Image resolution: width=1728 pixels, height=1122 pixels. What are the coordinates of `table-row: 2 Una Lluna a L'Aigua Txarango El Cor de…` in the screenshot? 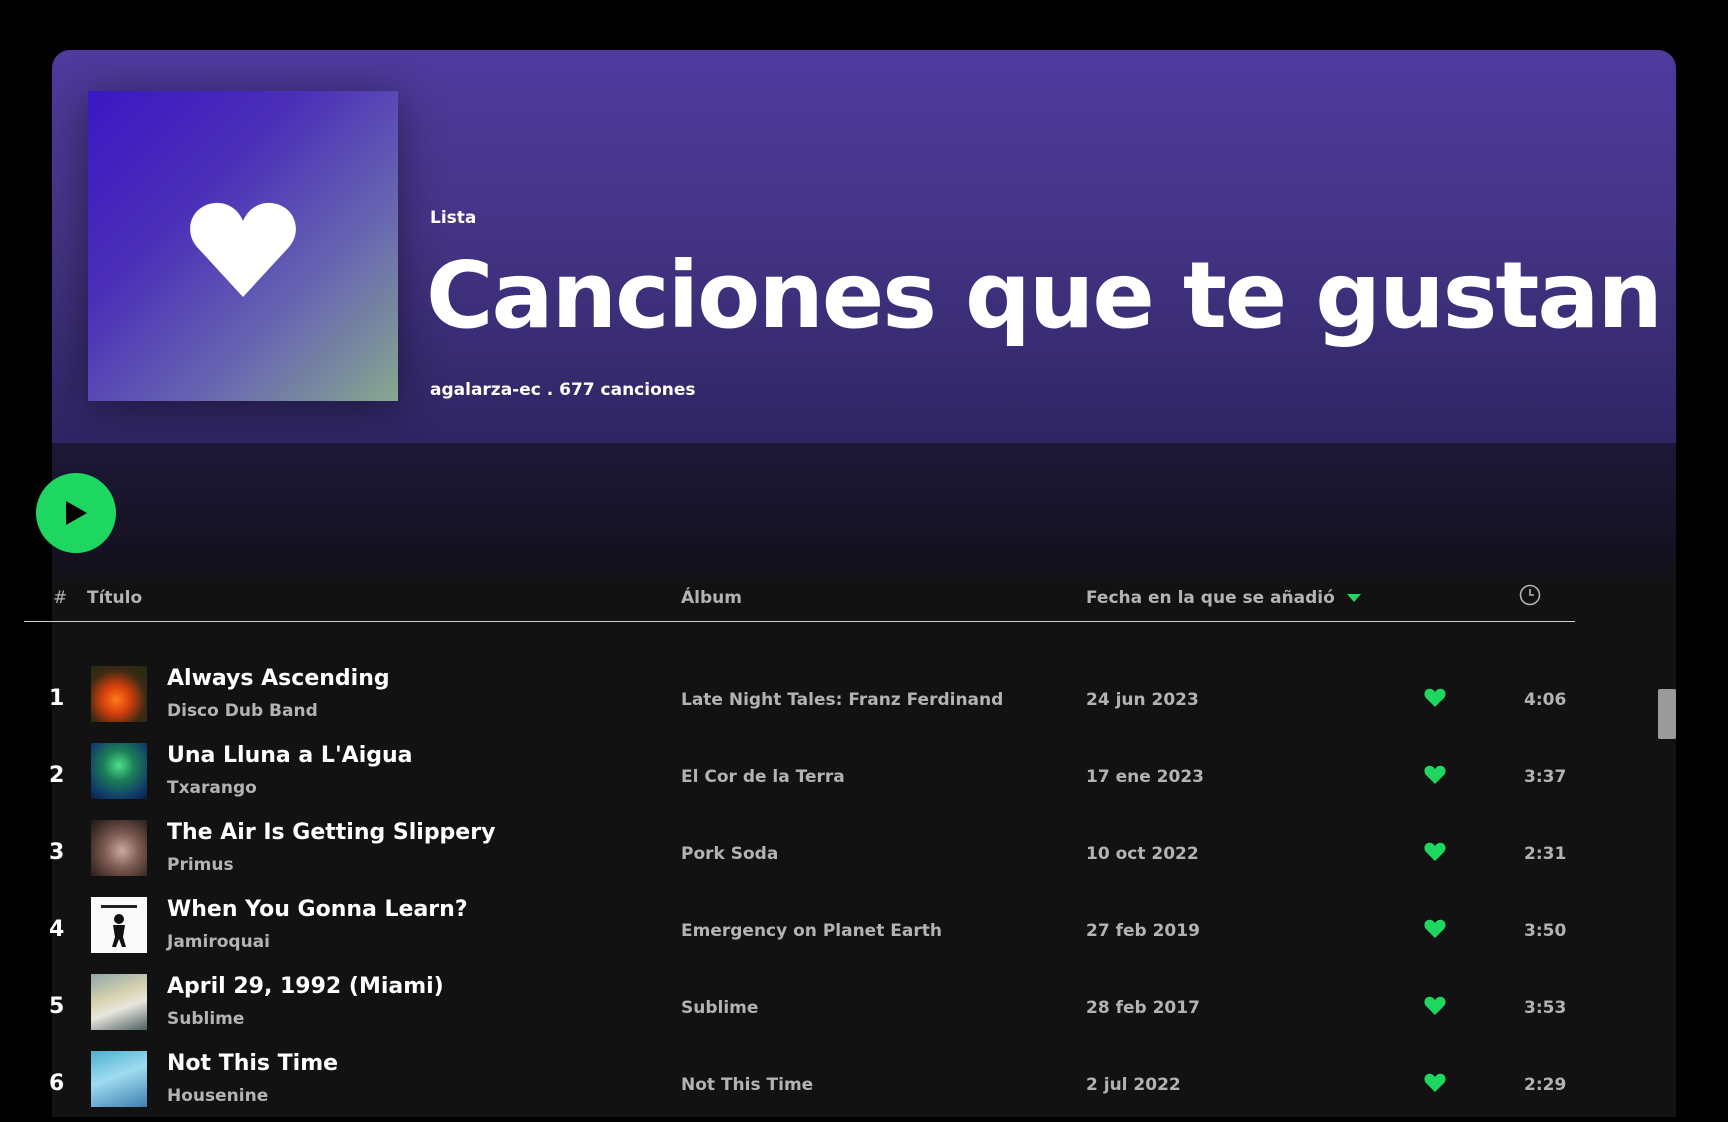 It's located at (799, 775).